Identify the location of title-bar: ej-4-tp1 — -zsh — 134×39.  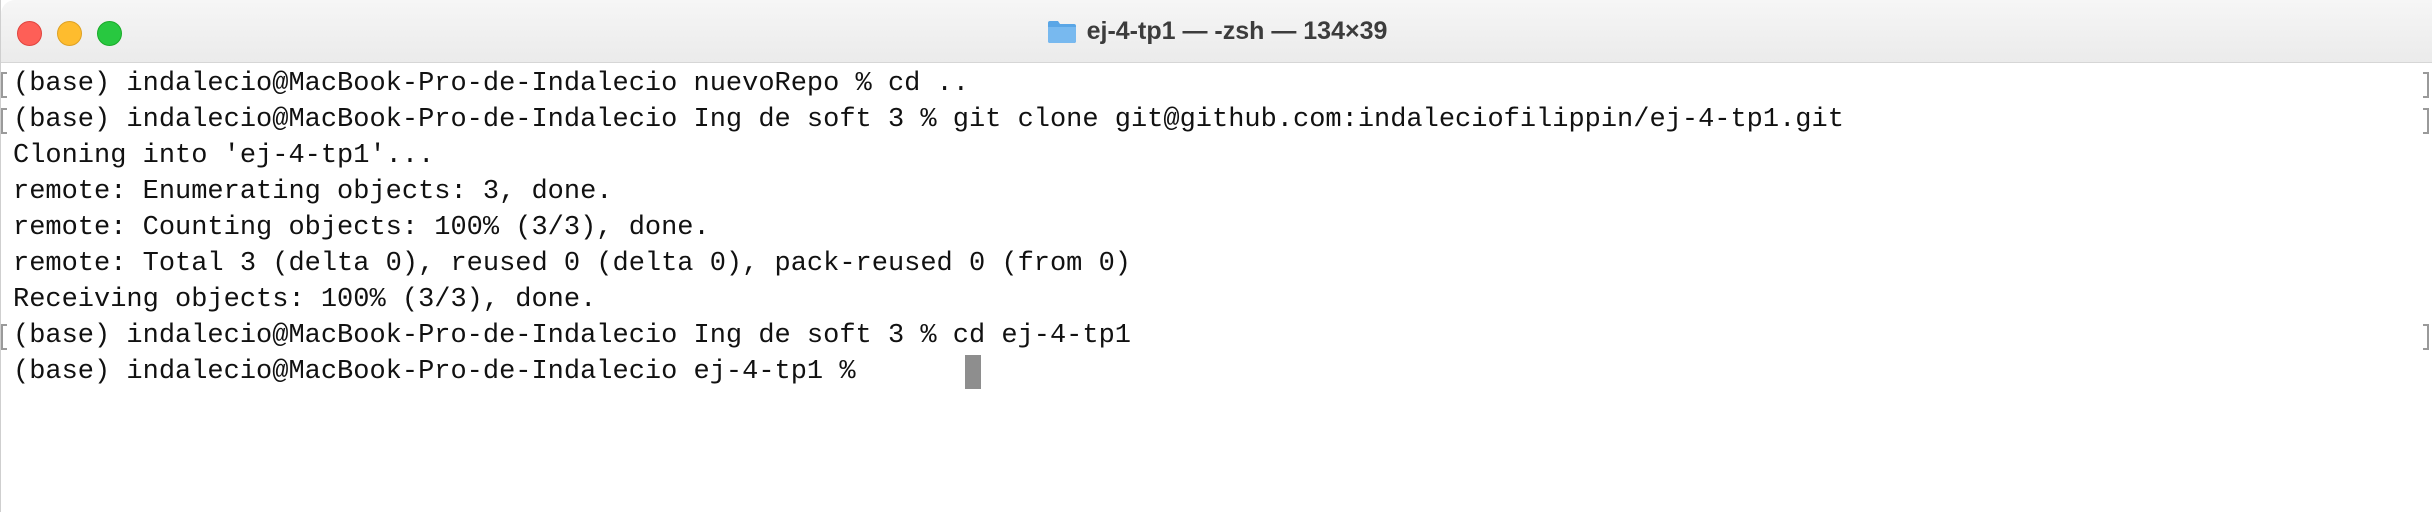
(1216, 31).